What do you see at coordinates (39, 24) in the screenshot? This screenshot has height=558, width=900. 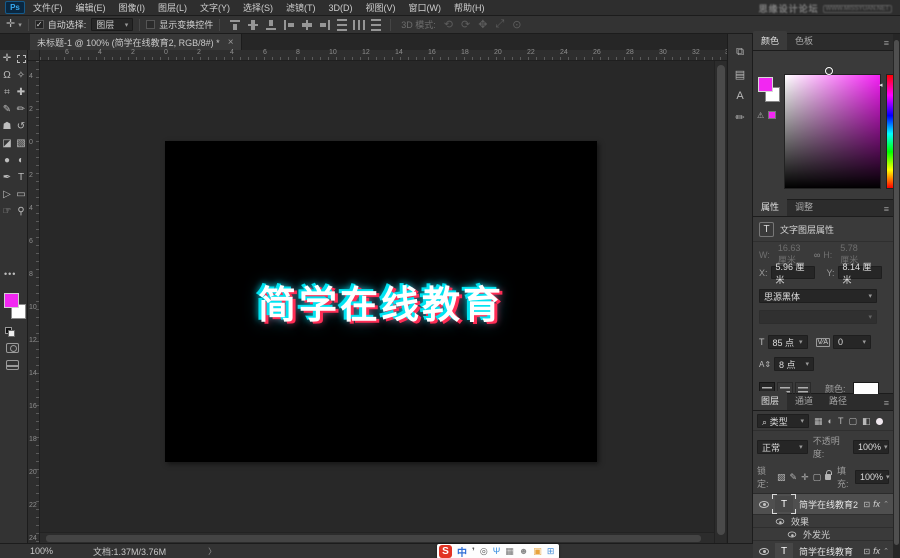 I see `auto-select-checkbox: ✓` at bounding box center [39, 24].